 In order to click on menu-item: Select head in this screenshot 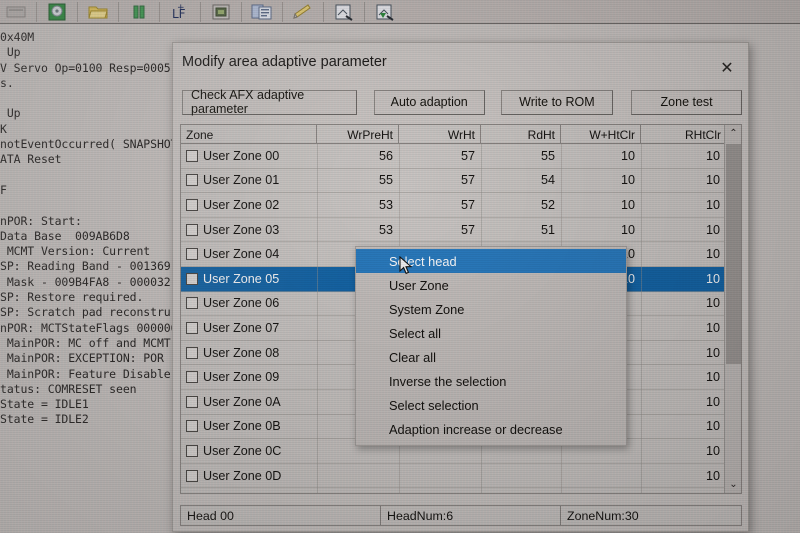, I will do `click(491, 261)`.